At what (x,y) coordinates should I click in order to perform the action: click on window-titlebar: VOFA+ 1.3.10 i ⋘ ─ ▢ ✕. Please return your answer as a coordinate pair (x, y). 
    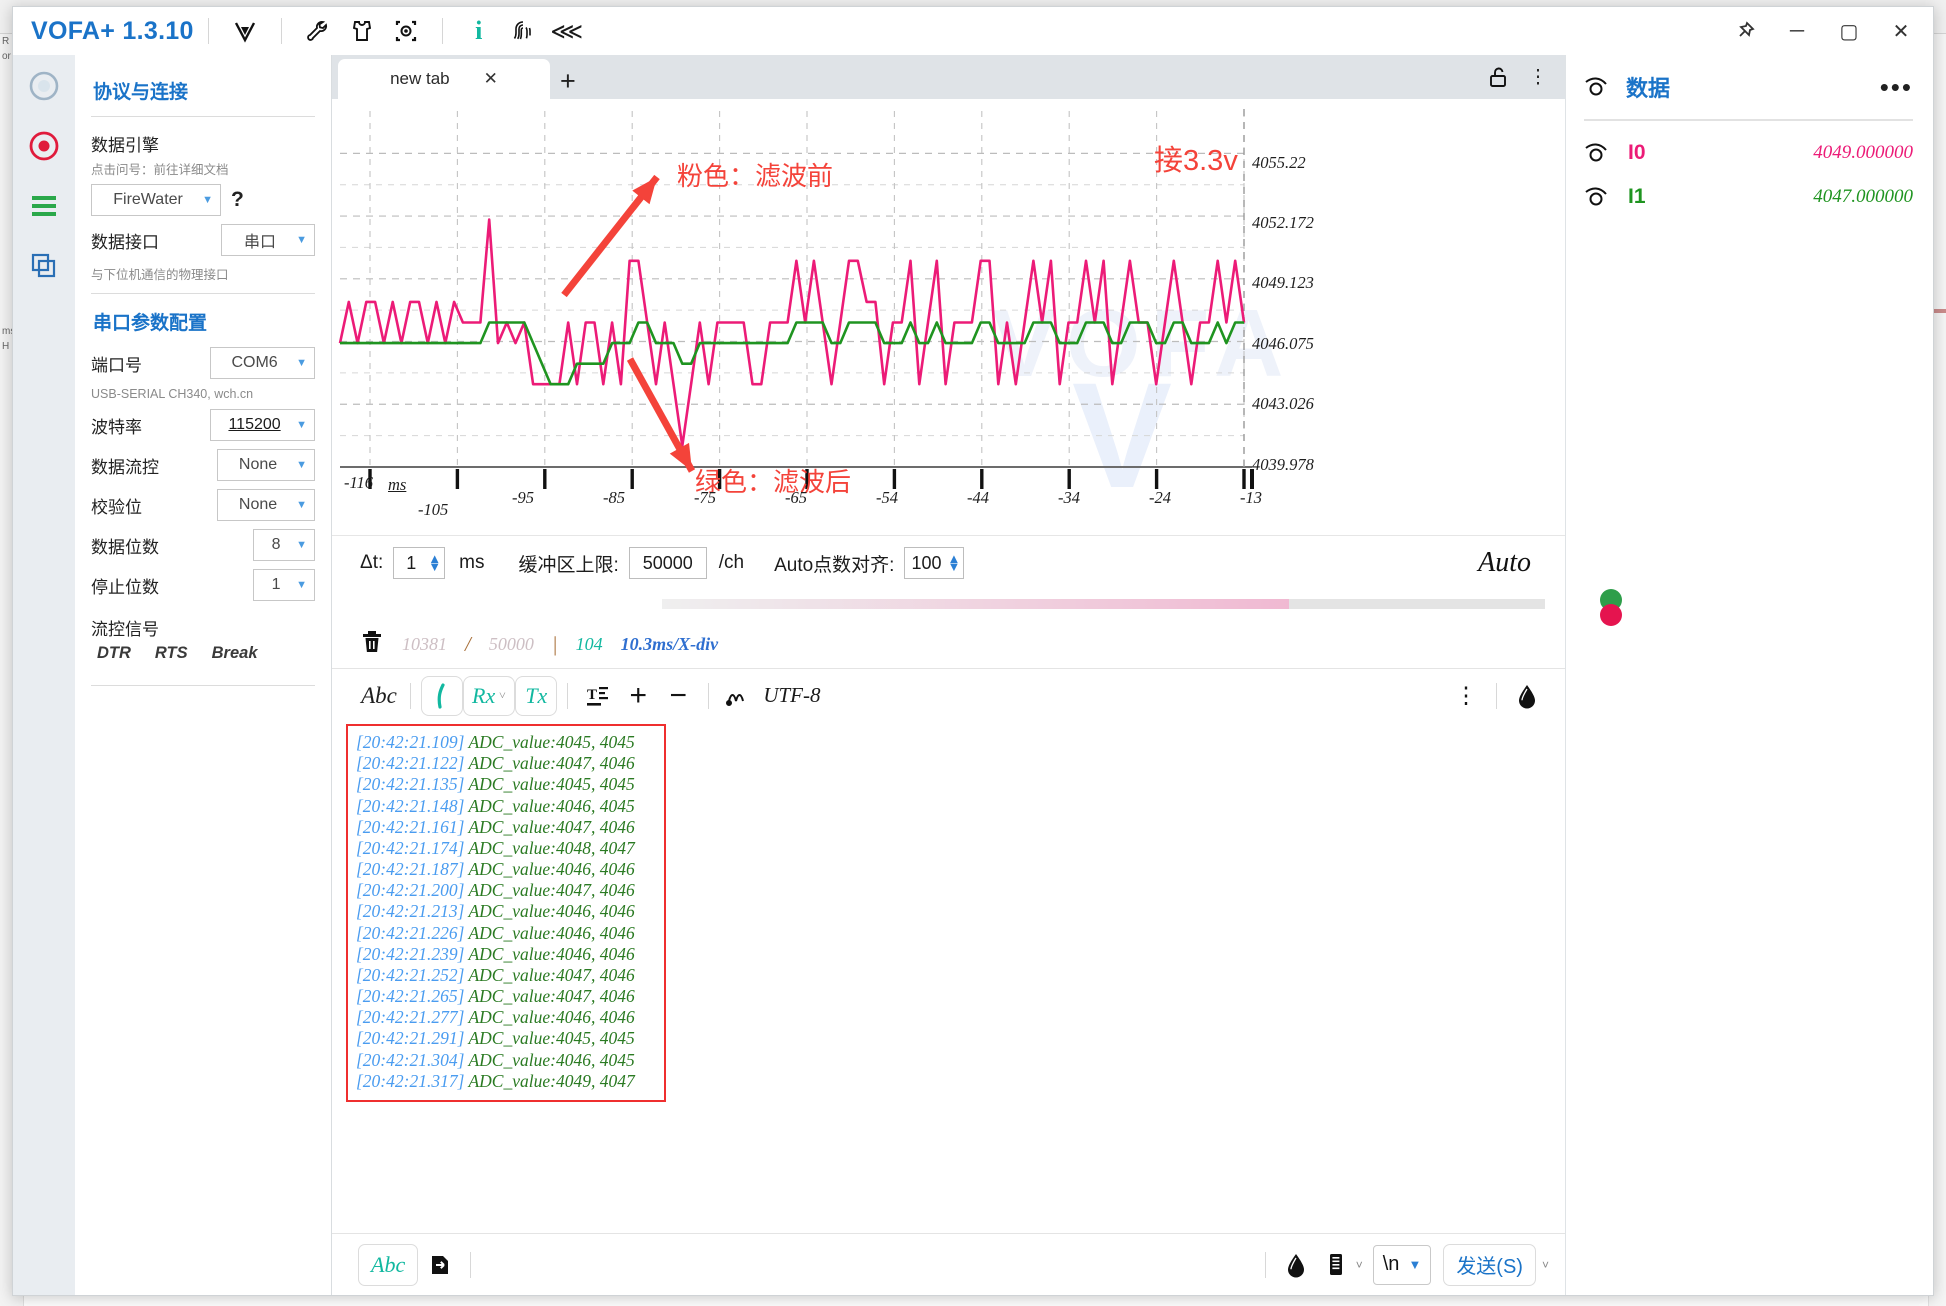
    Looking at the image, I should click on (973, 31).